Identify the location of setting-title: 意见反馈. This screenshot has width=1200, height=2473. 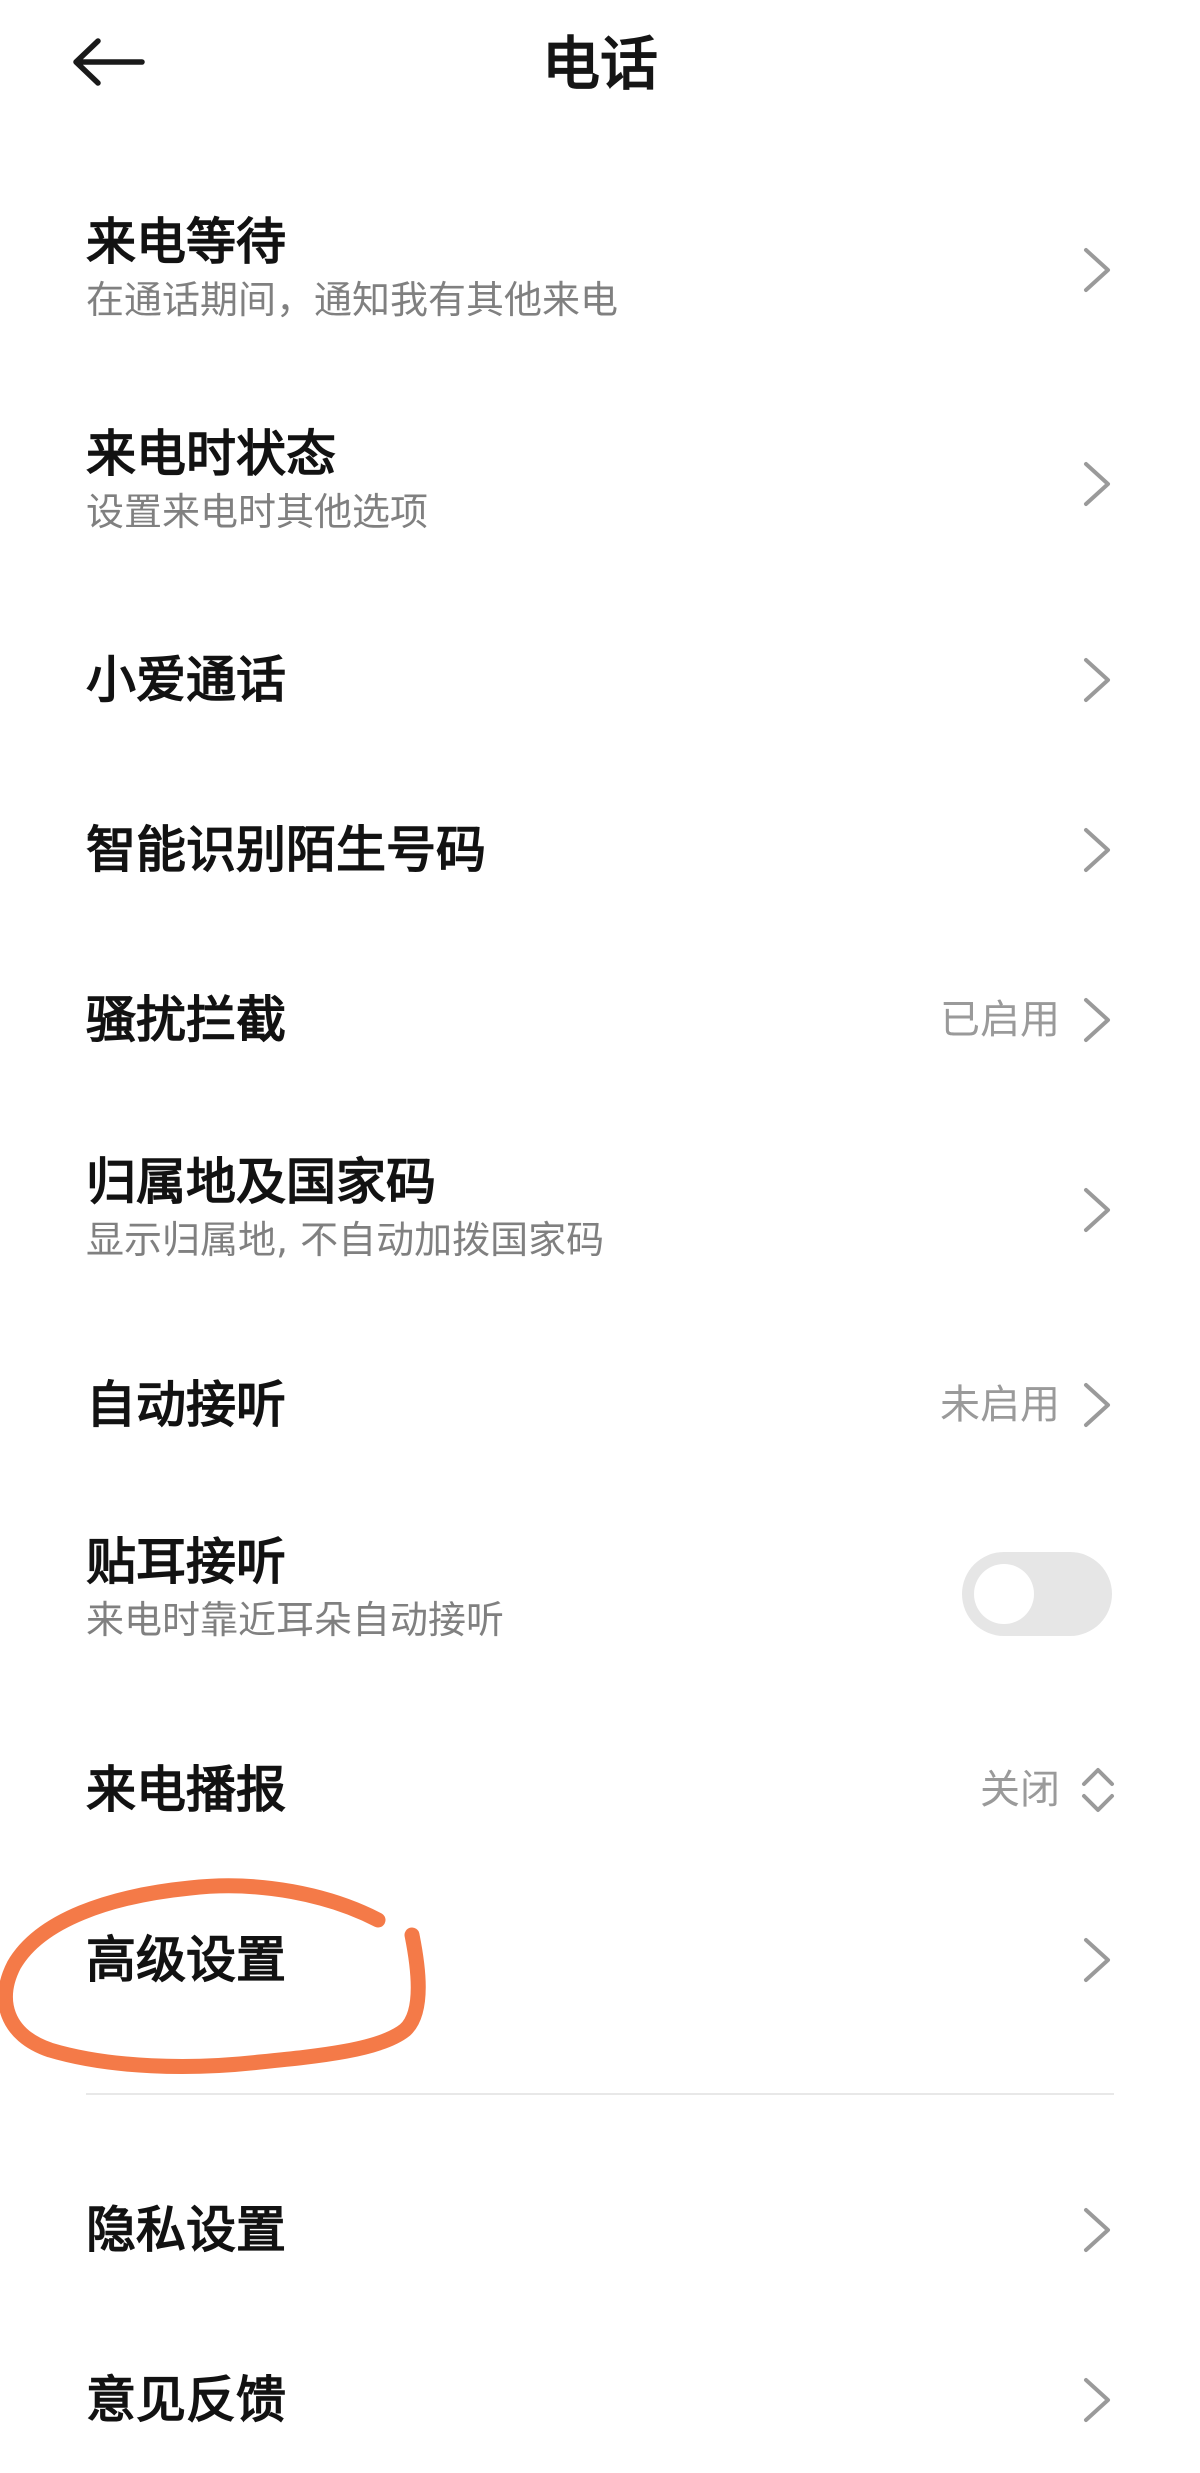
(186, 2400).